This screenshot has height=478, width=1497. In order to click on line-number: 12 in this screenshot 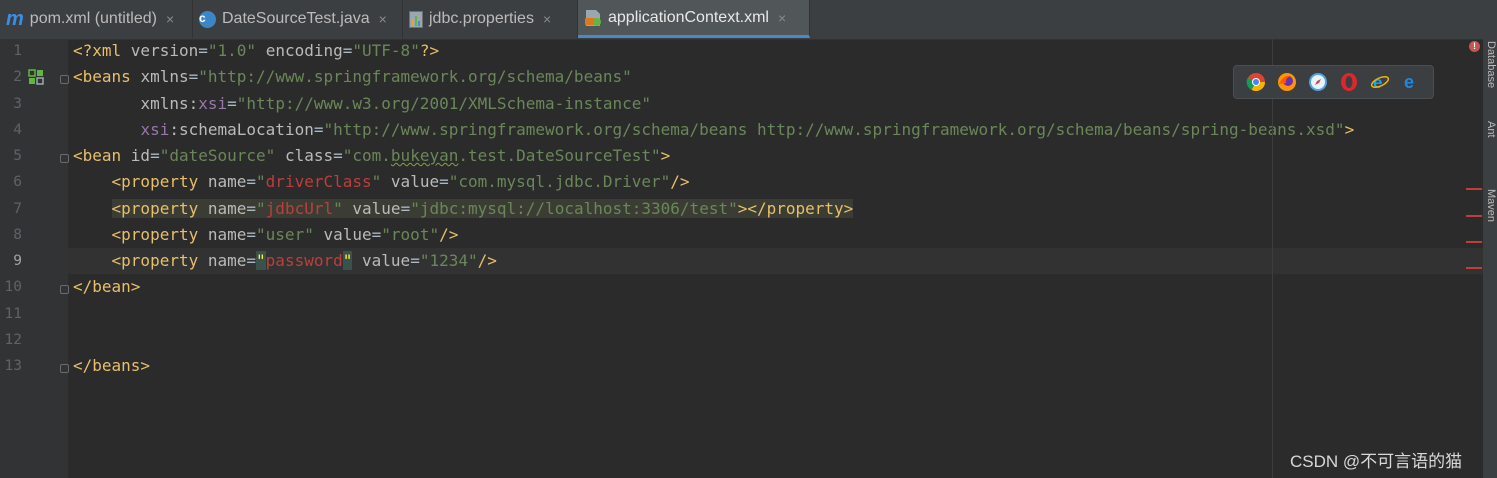, I will do `click(13, 340)`.